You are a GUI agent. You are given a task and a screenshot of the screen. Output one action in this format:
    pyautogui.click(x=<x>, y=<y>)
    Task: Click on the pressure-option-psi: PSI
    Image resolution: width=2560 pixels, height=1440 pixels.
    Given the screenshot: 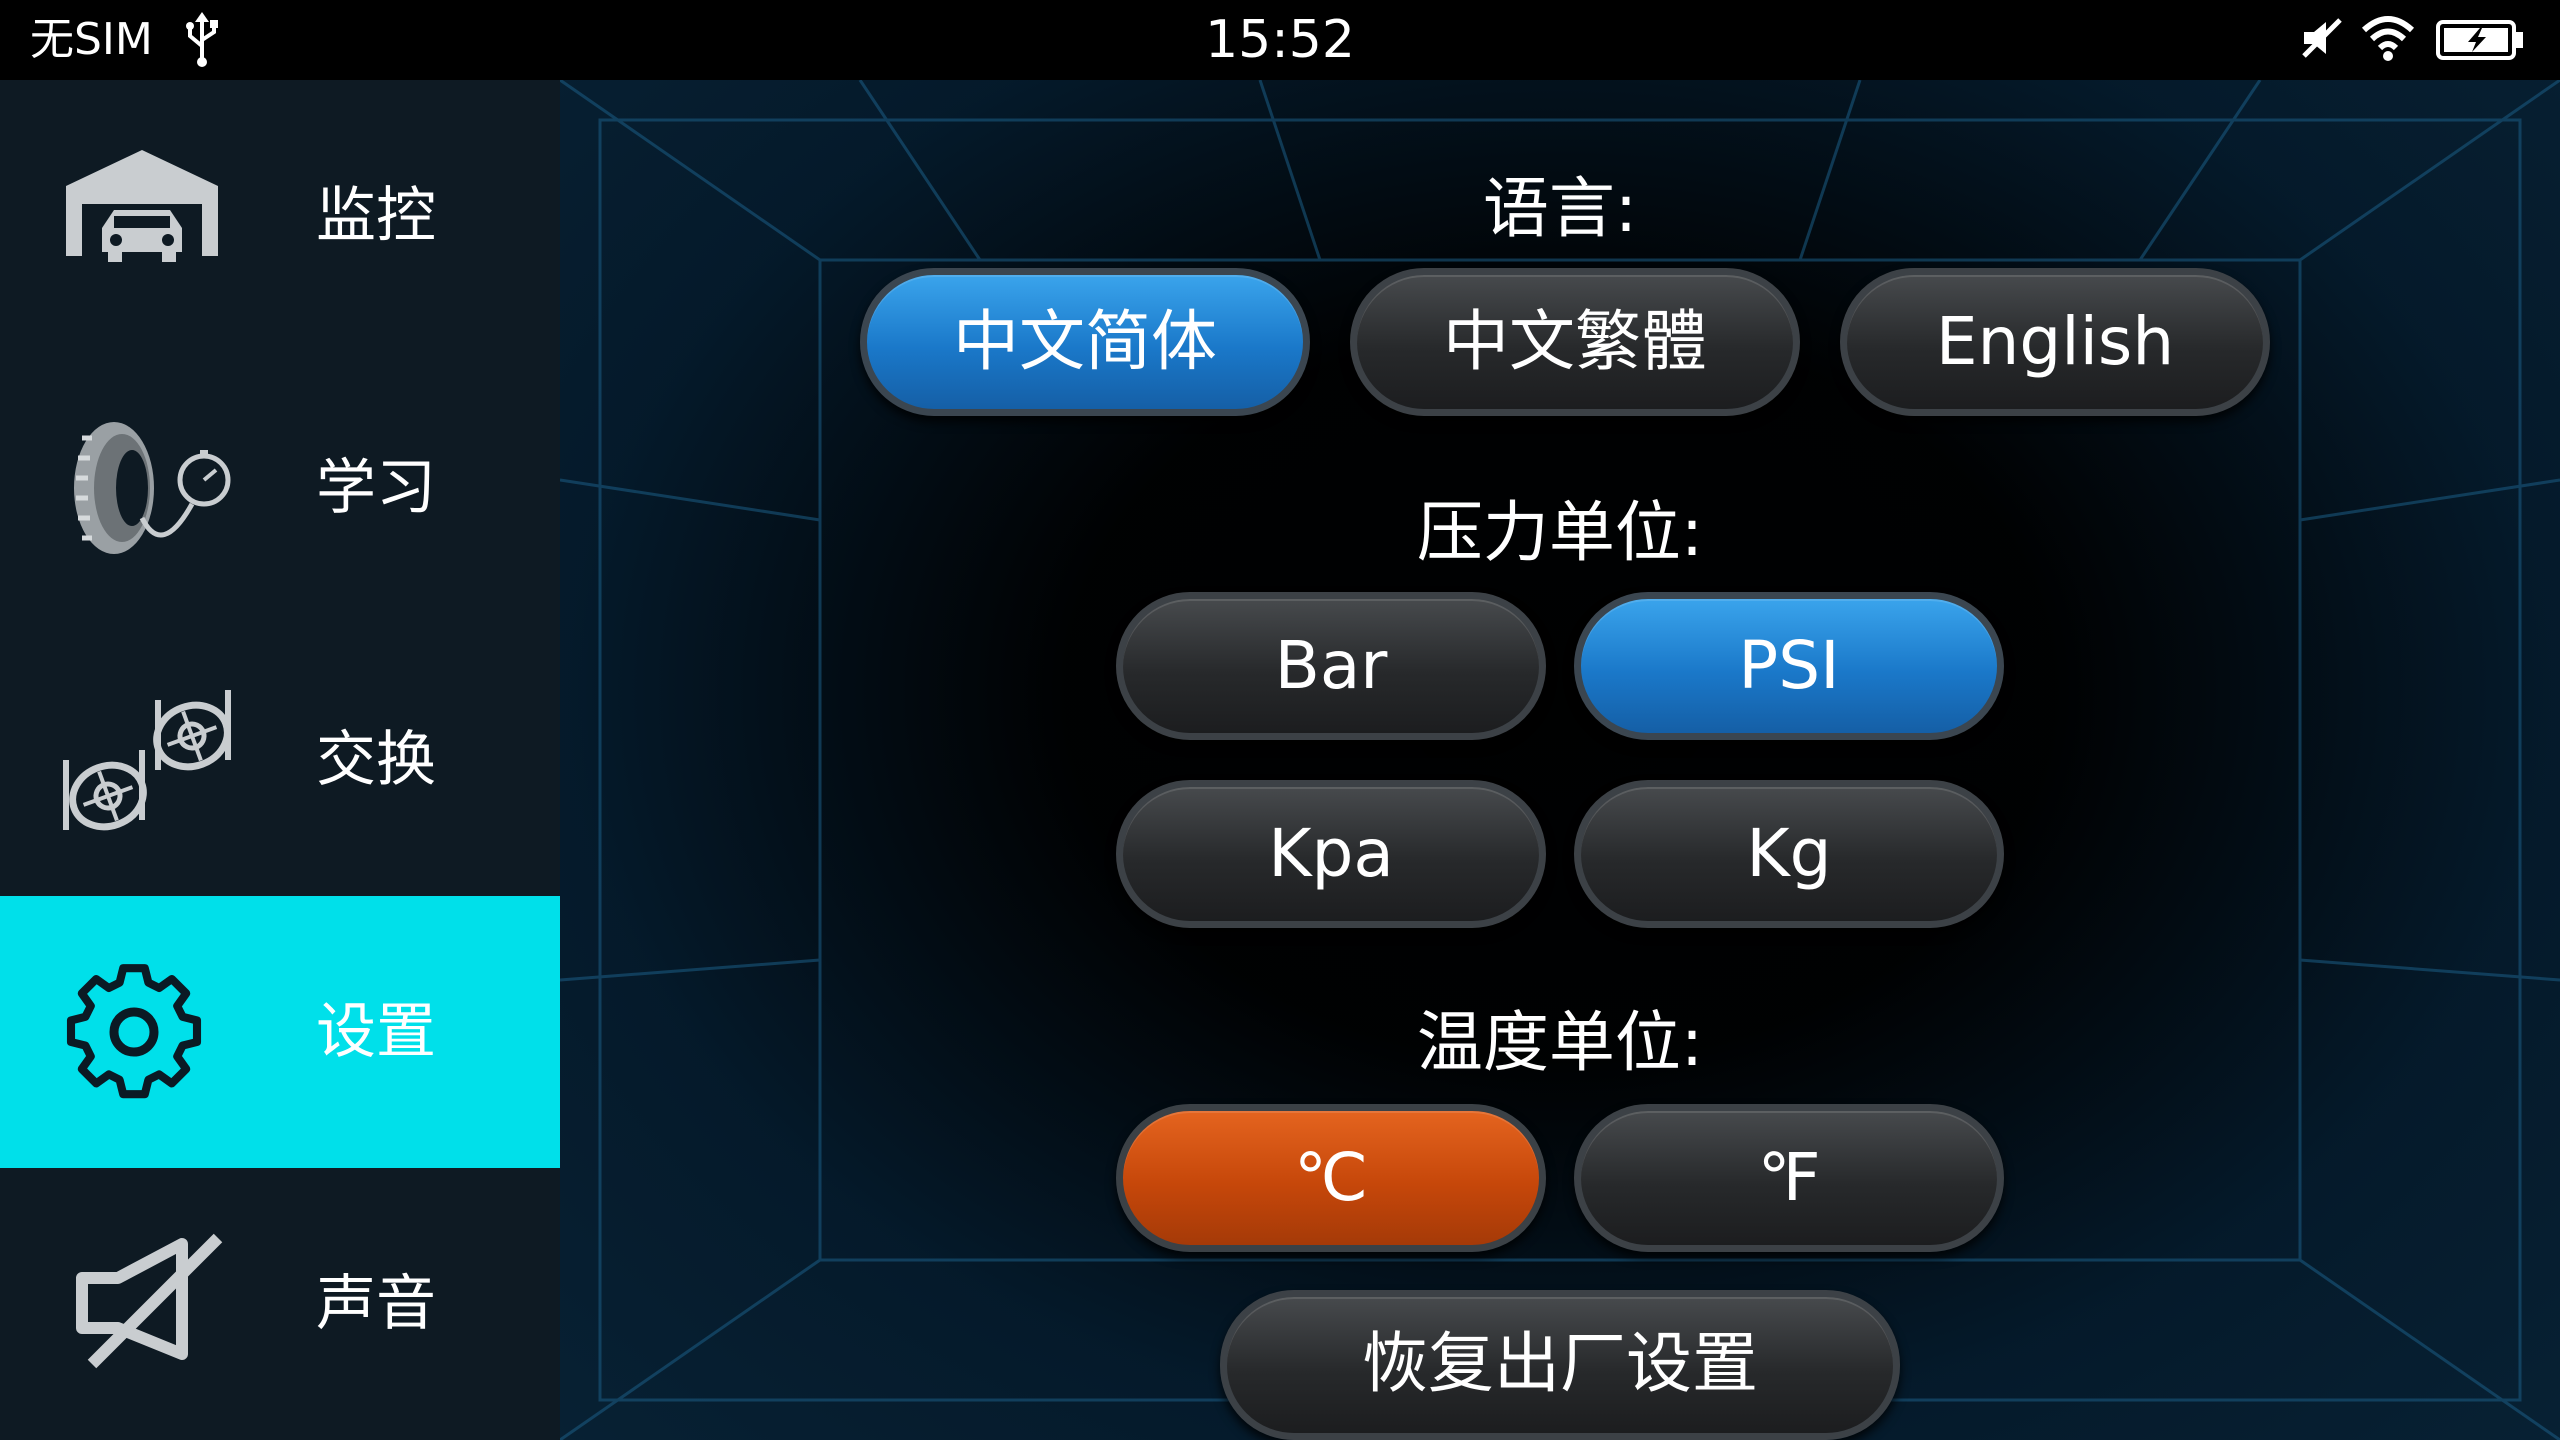 What is the action you would take?
    pyautogui.click(x=1789, y=666)
    